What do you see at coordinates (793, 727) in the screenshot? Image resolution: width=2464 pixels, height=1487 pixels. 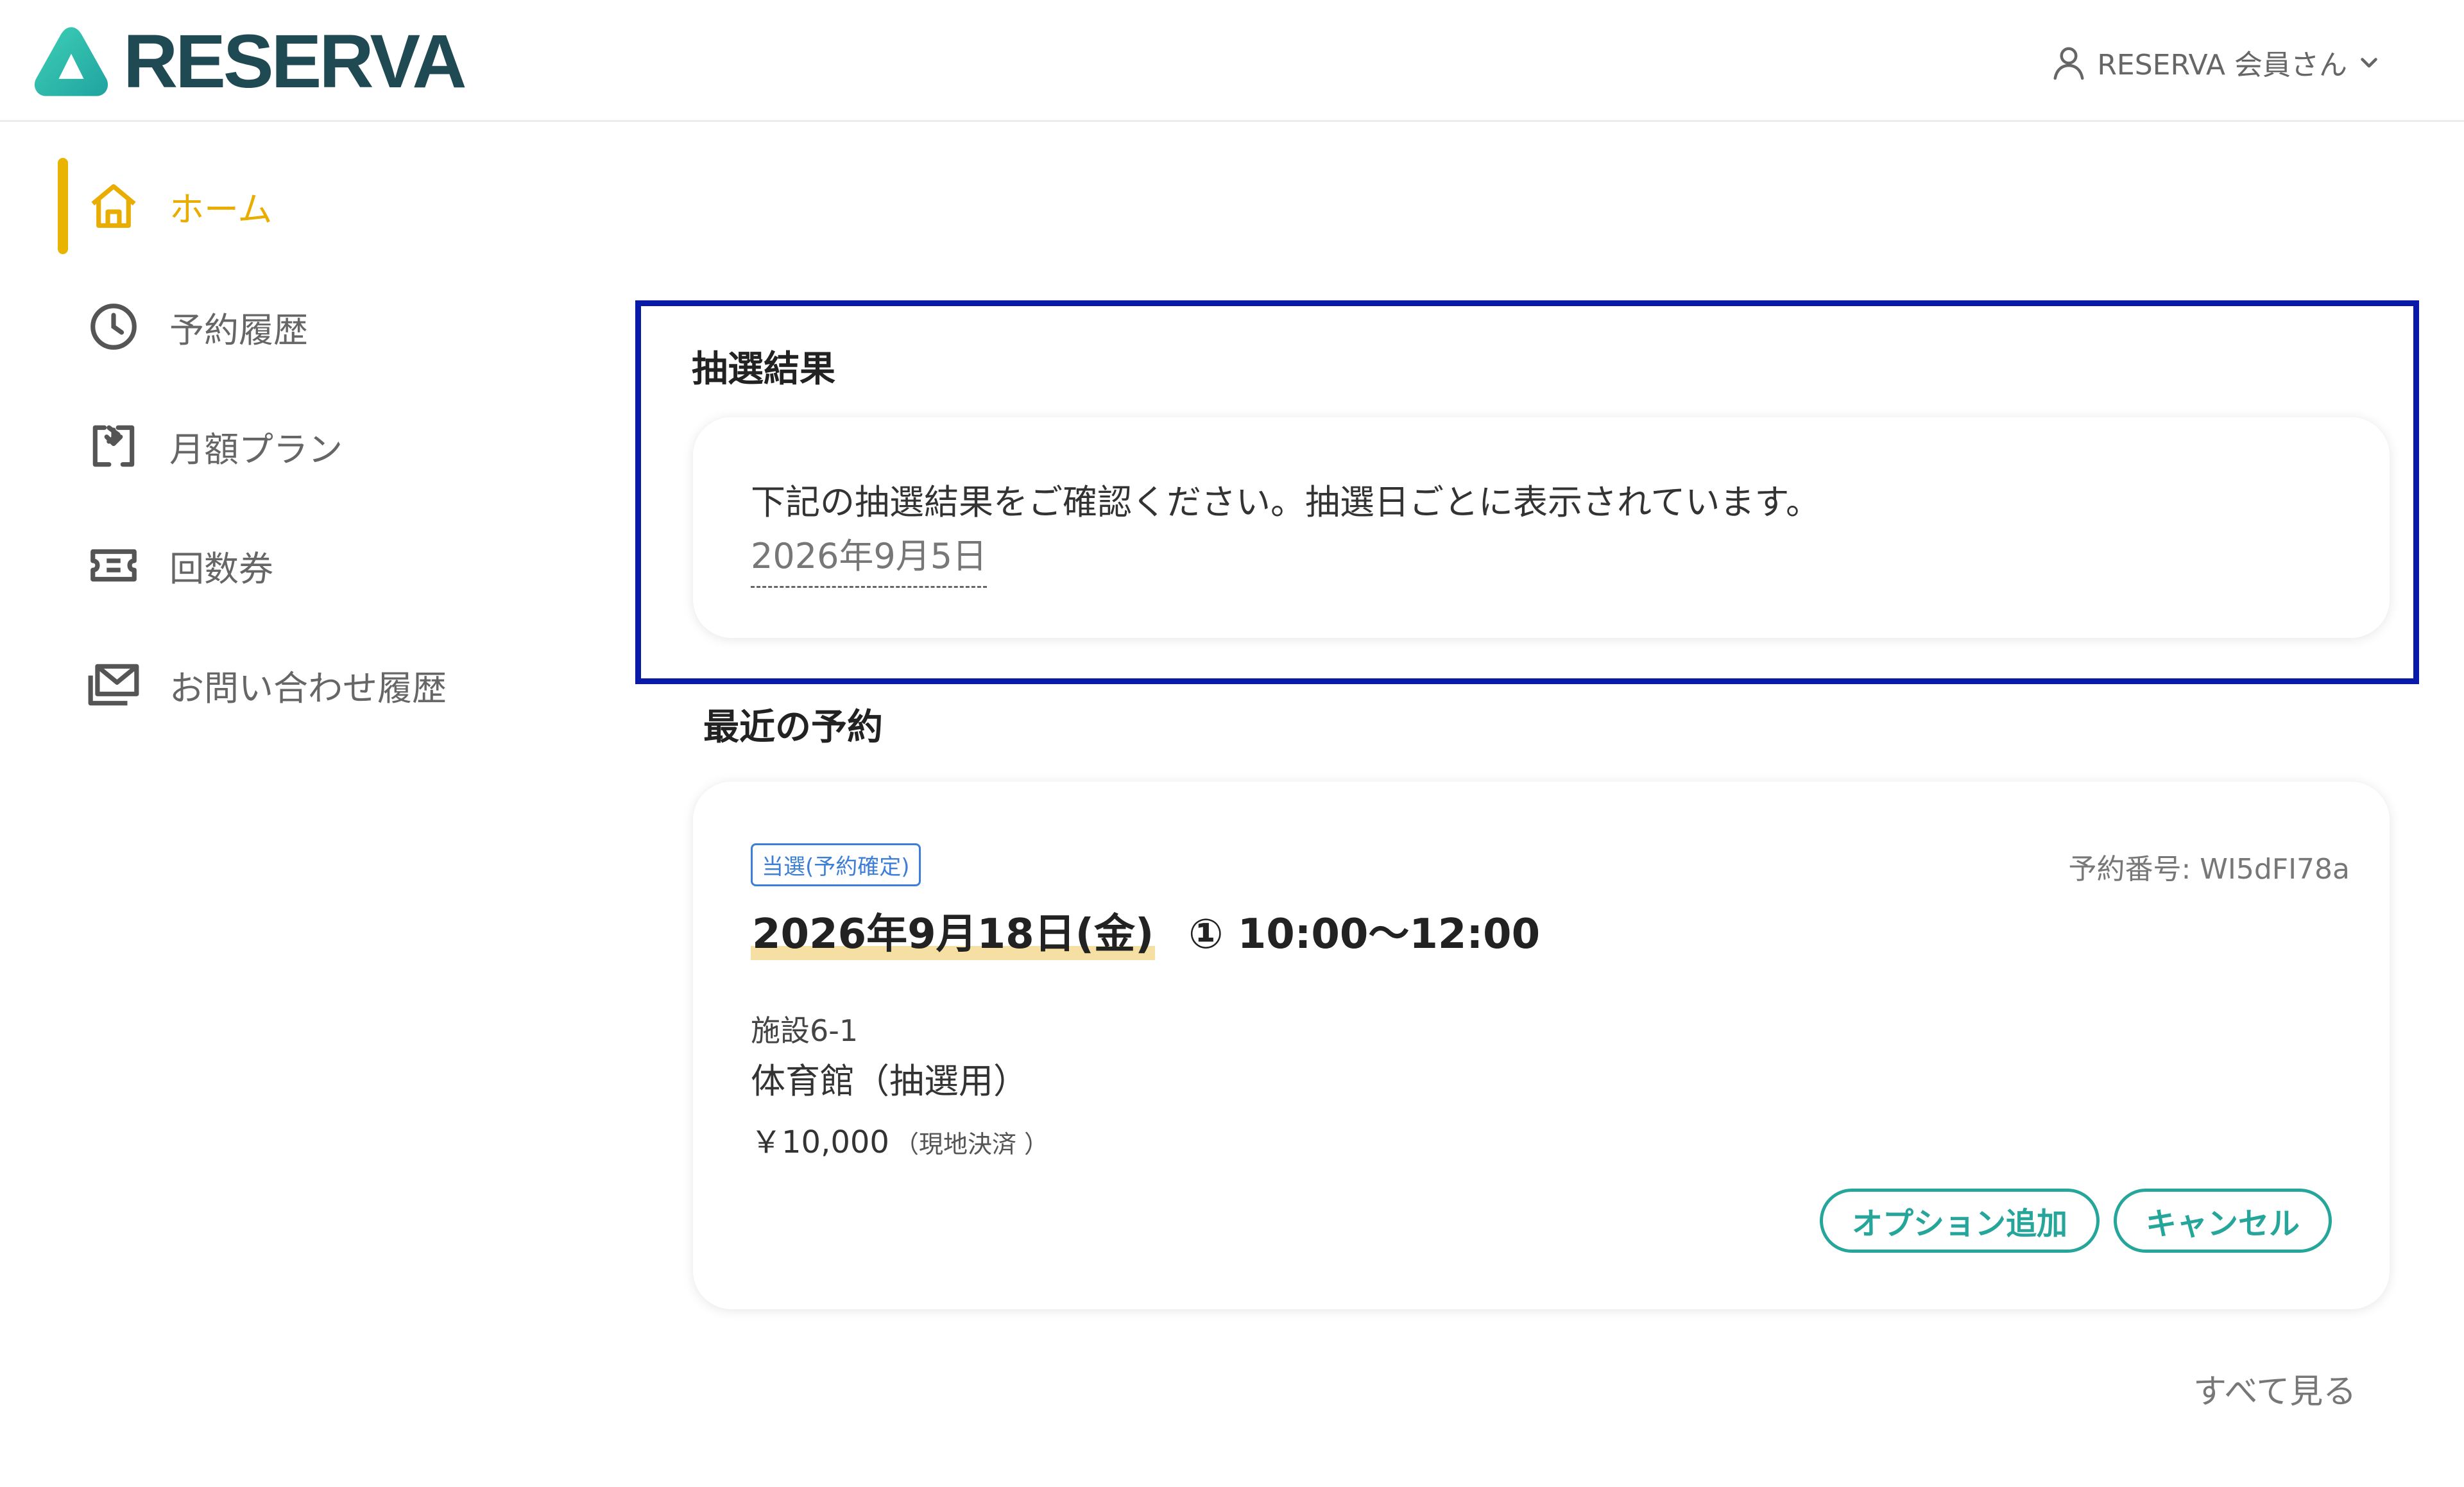 I see `recent-section-title: 最近の予約` at bounding box center [793, 727].